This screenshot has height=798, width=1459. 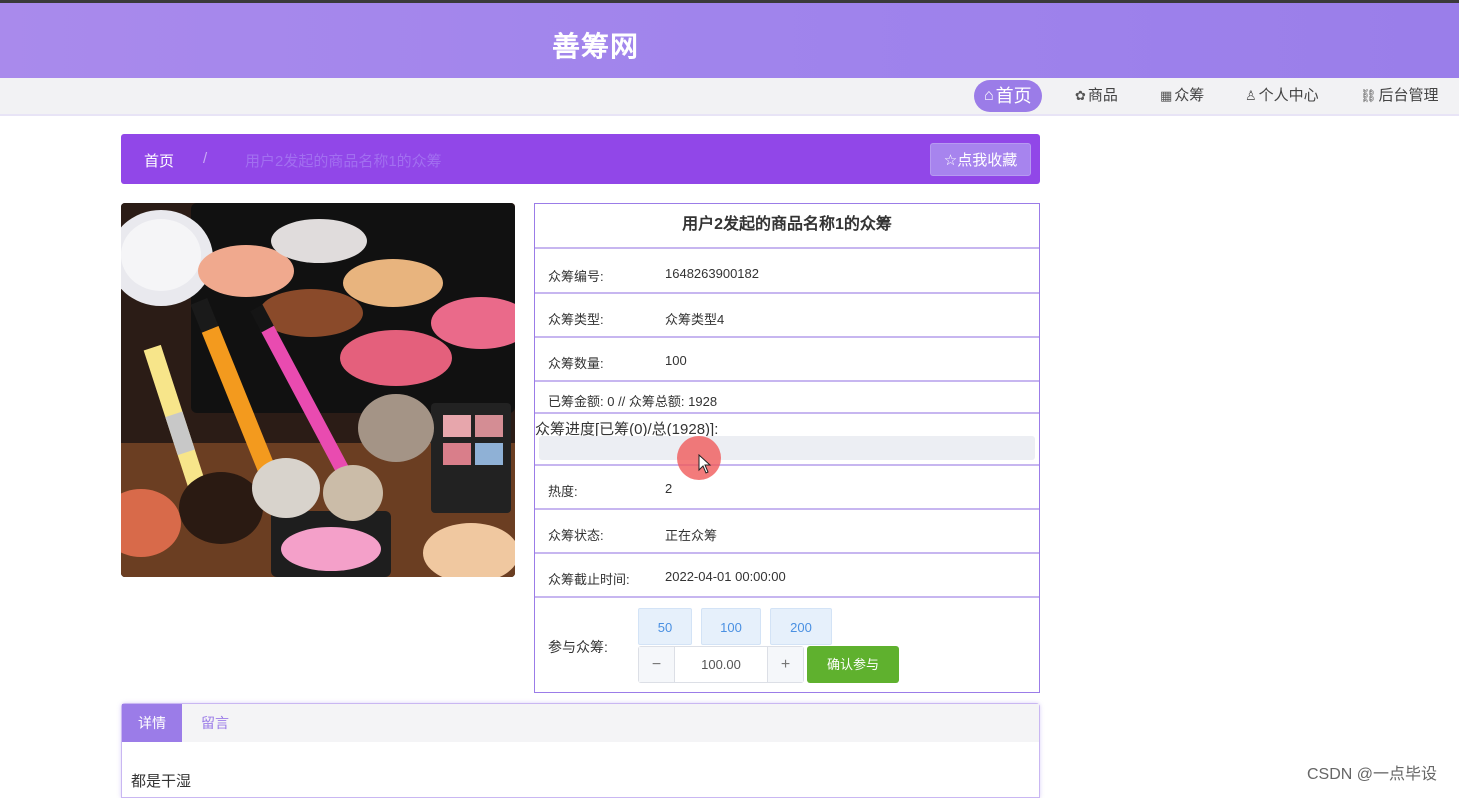 I want to click on info-row-number: 众筹编号: 1648263900182, so click(x=787, y=271).